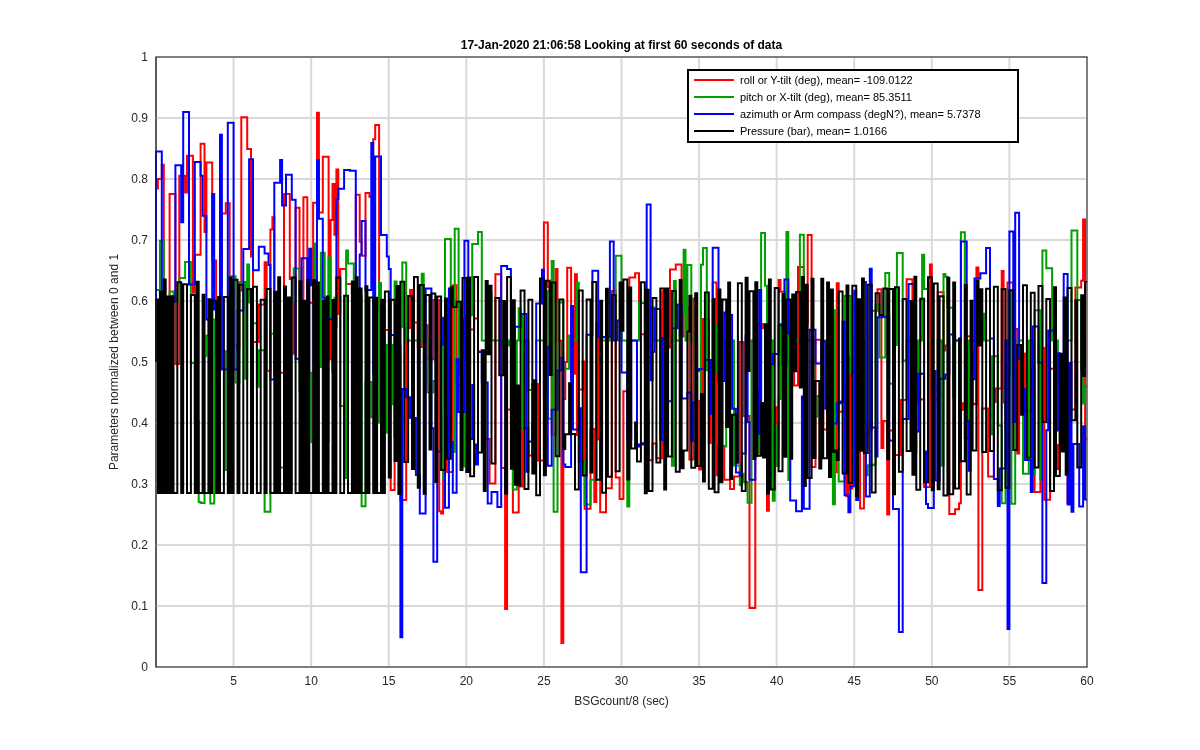  I want to click on axis-tick-label: 20, so click(466, 681).